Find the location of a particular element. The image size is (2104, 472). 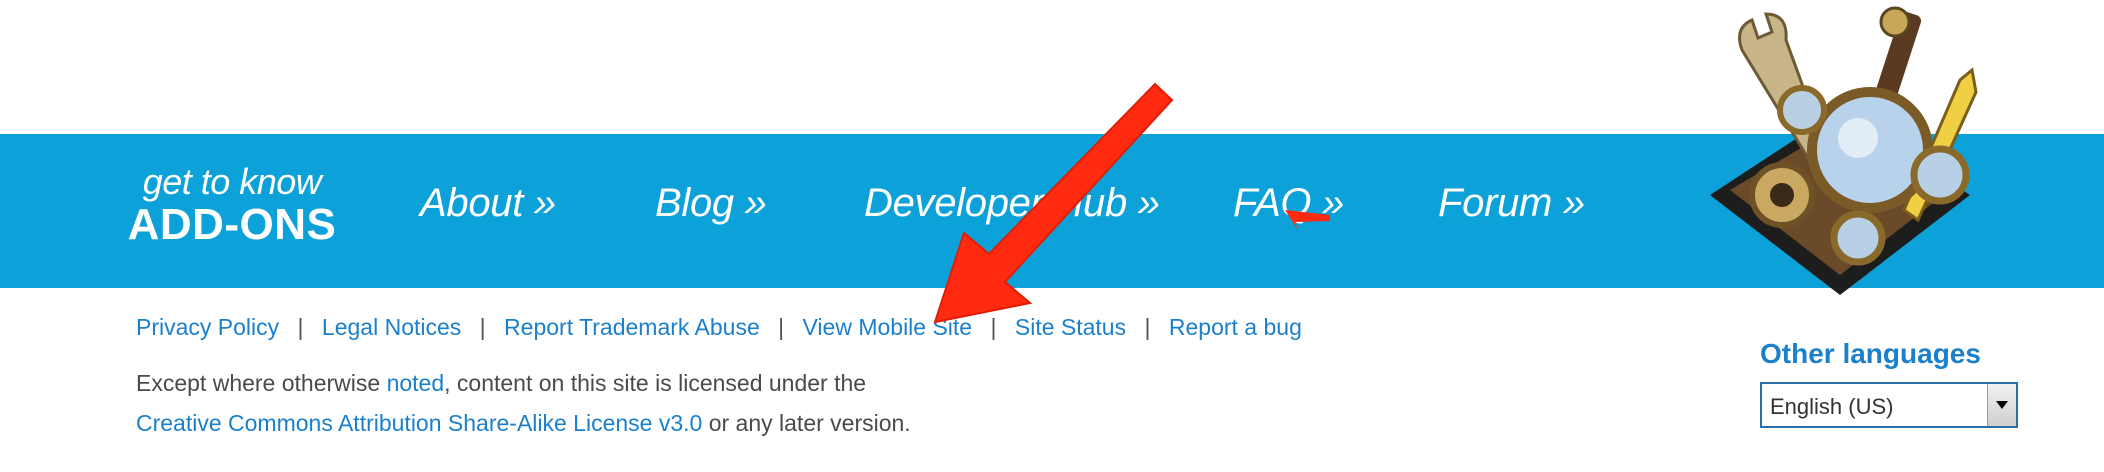

license-text: Except where otherwise is located at coordinates (261, 383).